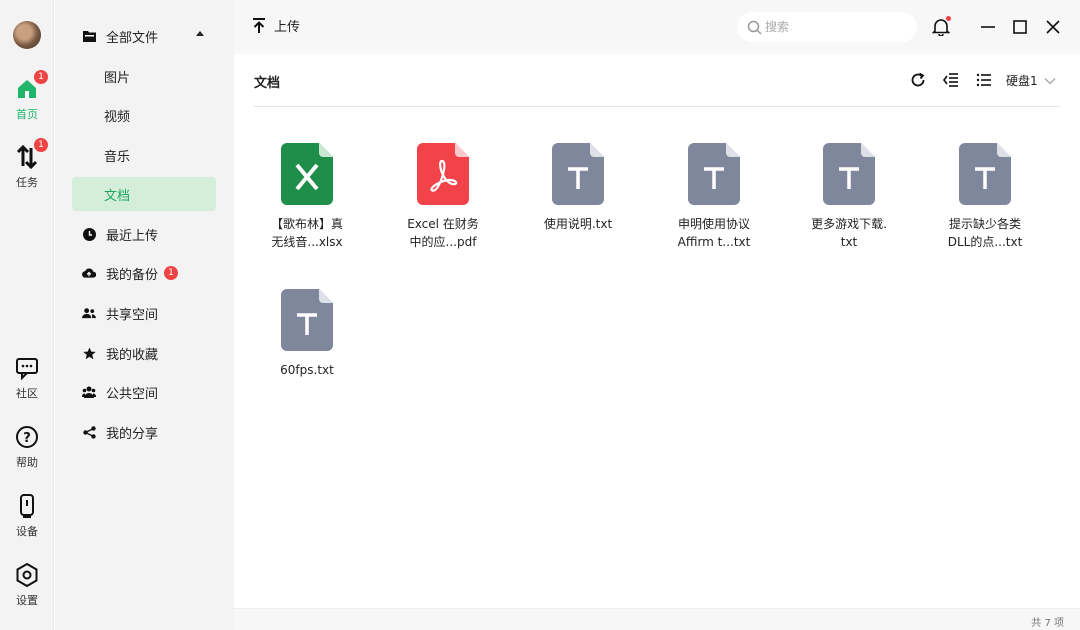  I want to click on file-item: 【歌布林】真 无线音...xlsx, so click(307, 197).